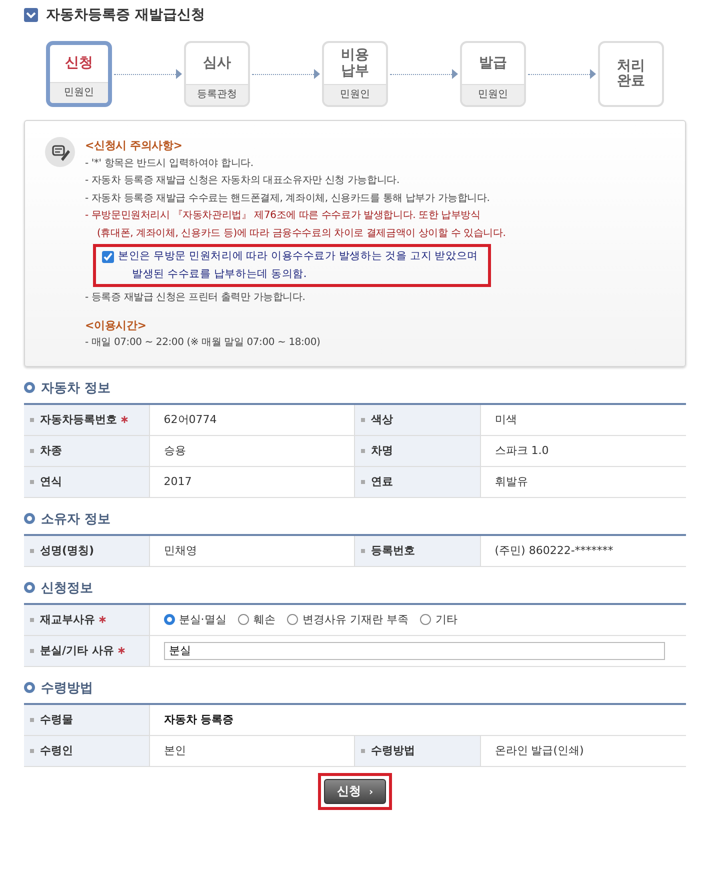 This screenshot has width=704, height=874. What do you see at coordinates (198, 720) in the screenshot?
I see `table-cell-text: 자동차 등록증` at bounding box center [198, 720].